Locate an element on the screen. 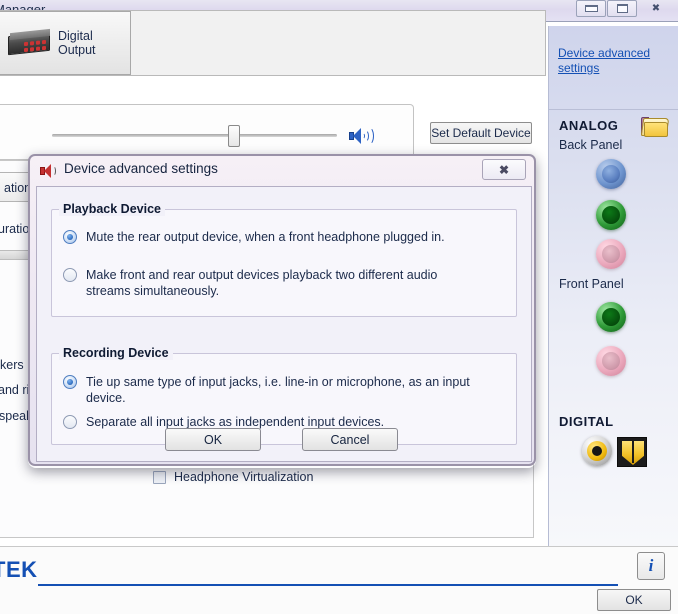  playback-device-group-title: Playback Device is located at coordinates (112, 209).